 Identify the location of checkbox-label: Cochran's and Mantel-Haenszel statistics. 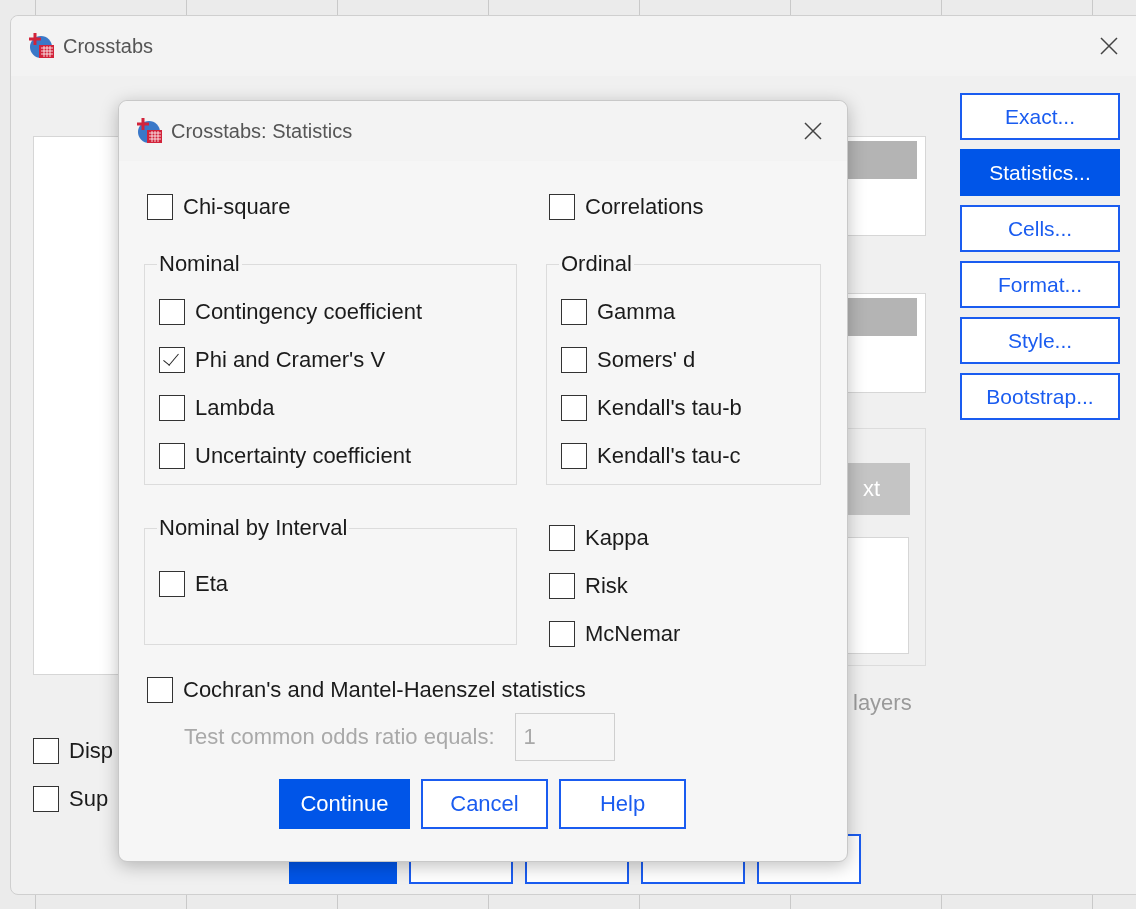
(384, 690).